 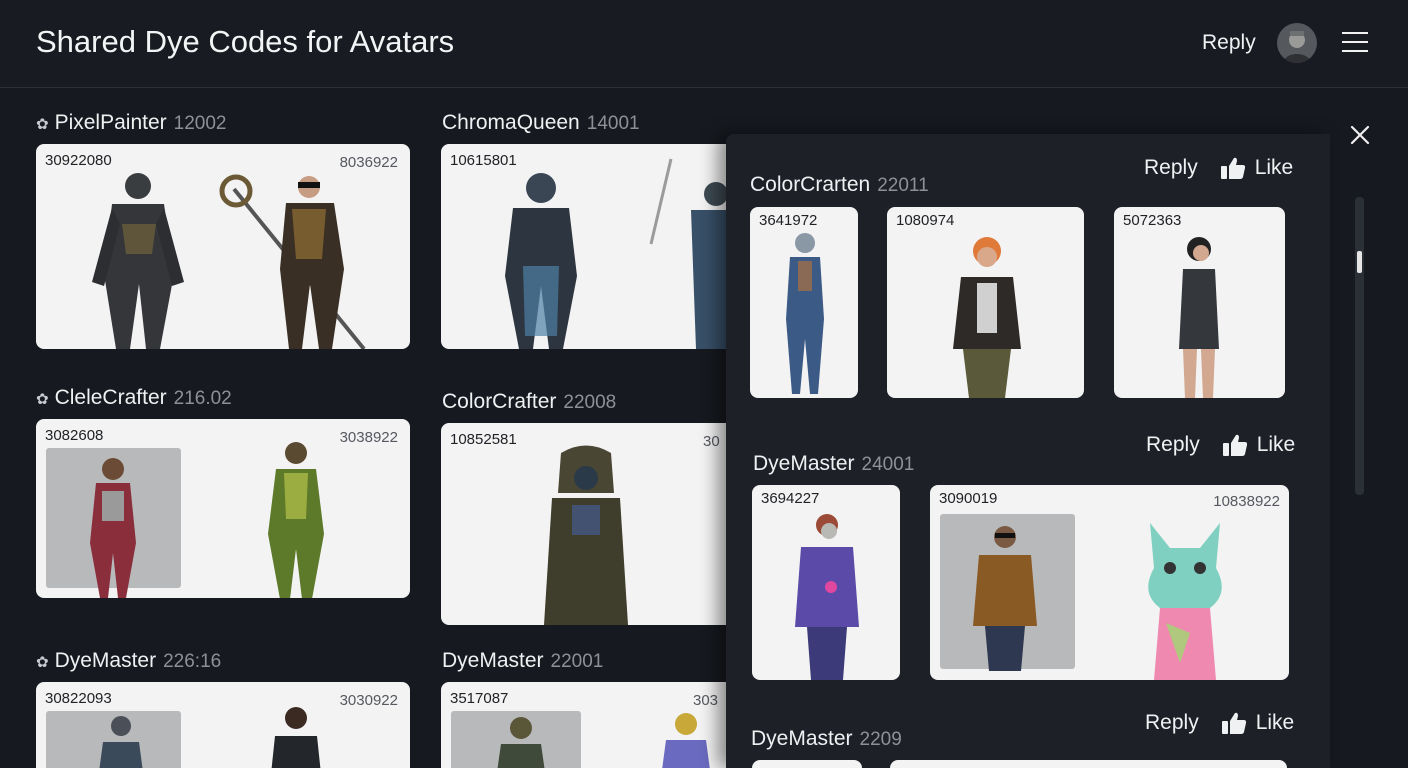 I want to click on comment-header: DyeMaster 24001, so click(x=833, y=464).